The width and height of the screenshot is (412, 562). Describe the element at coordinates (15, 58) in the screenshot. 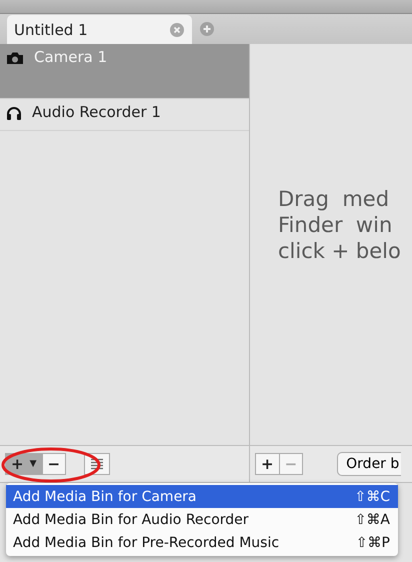

I see `camera-icon` at that location.